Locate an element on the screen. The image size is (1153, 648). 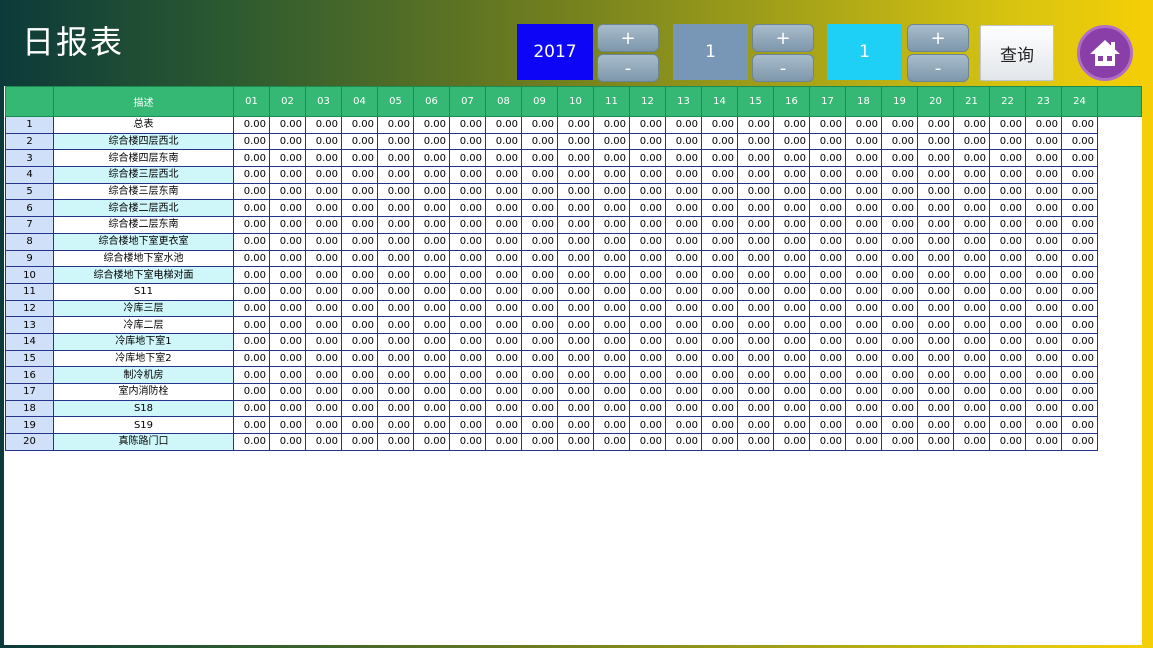
column-header-hour: 12 is located at coordinates (647, 101).